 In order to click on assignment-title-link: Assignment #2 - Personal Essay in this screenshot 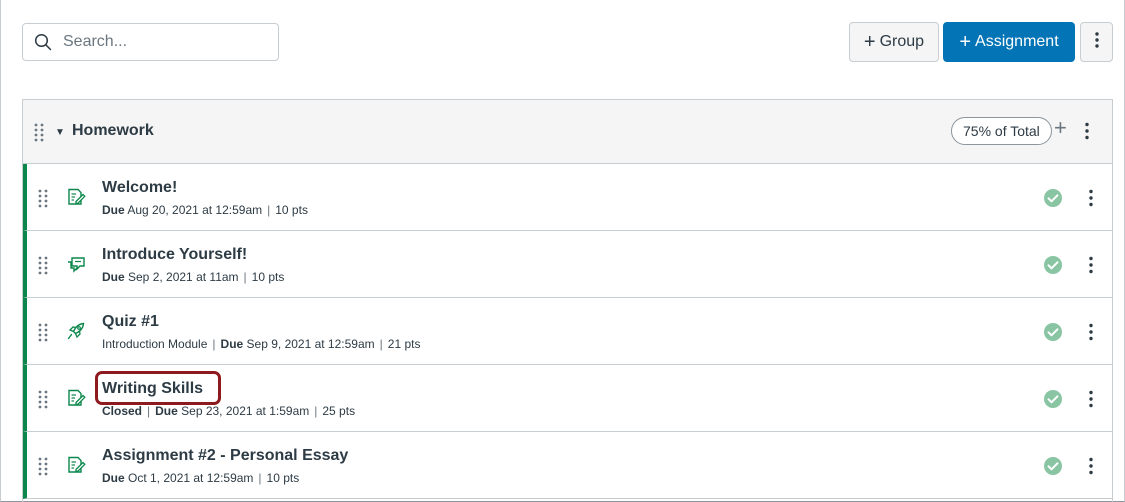, I will do `click(225, 456)`.